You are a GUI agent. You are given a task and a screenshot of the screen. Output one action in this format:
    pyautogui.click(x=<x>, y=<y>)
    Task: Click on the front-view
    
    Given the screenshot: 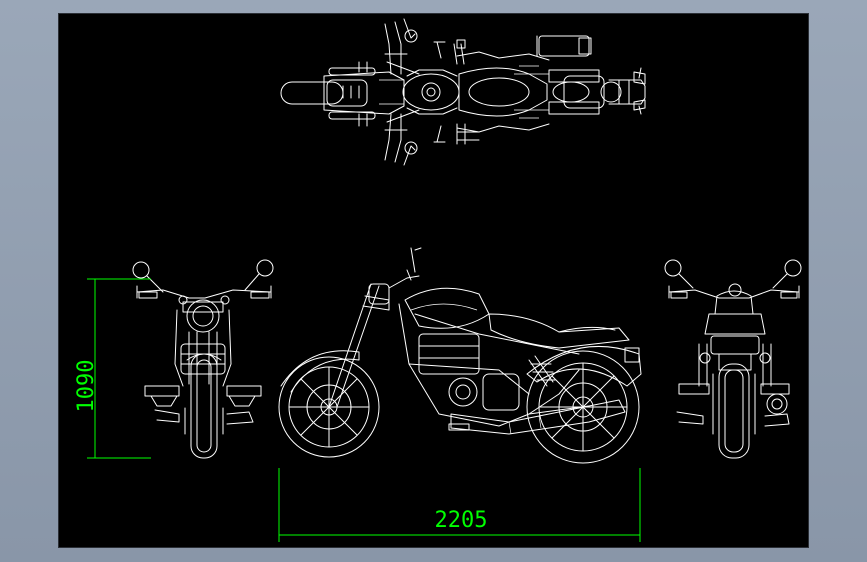 What is the action you would take?
    pyautogui.click(x=203, y=359)
    